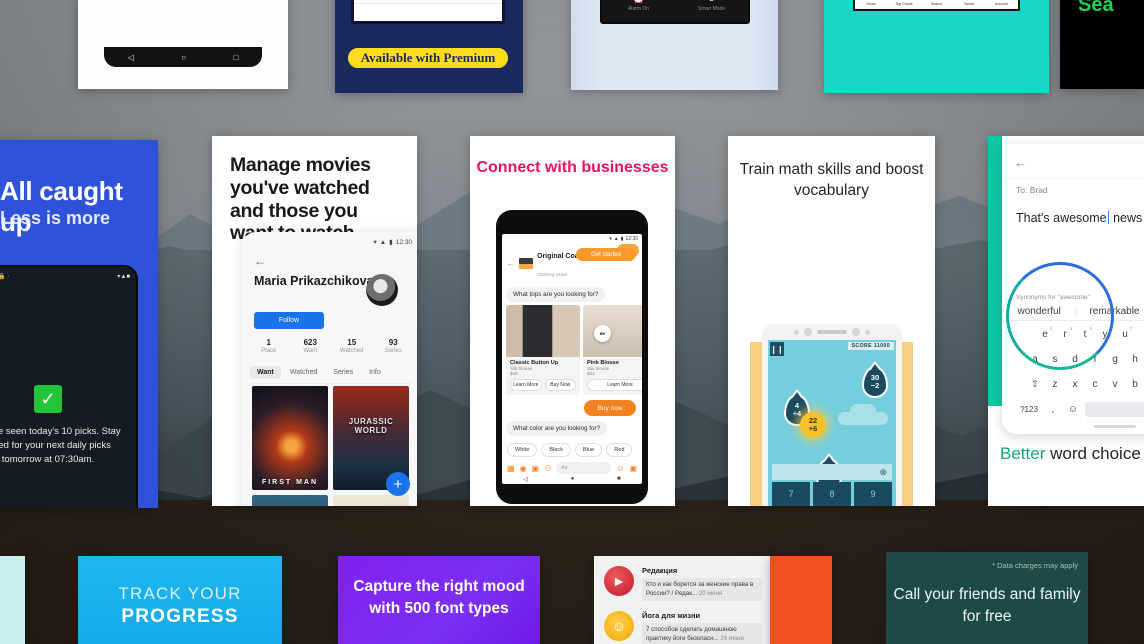  What do you see at coordinates (1035, 384) in the screenshot?
I see `shift-icon: ⇧` at bounding box center [1035, 384].